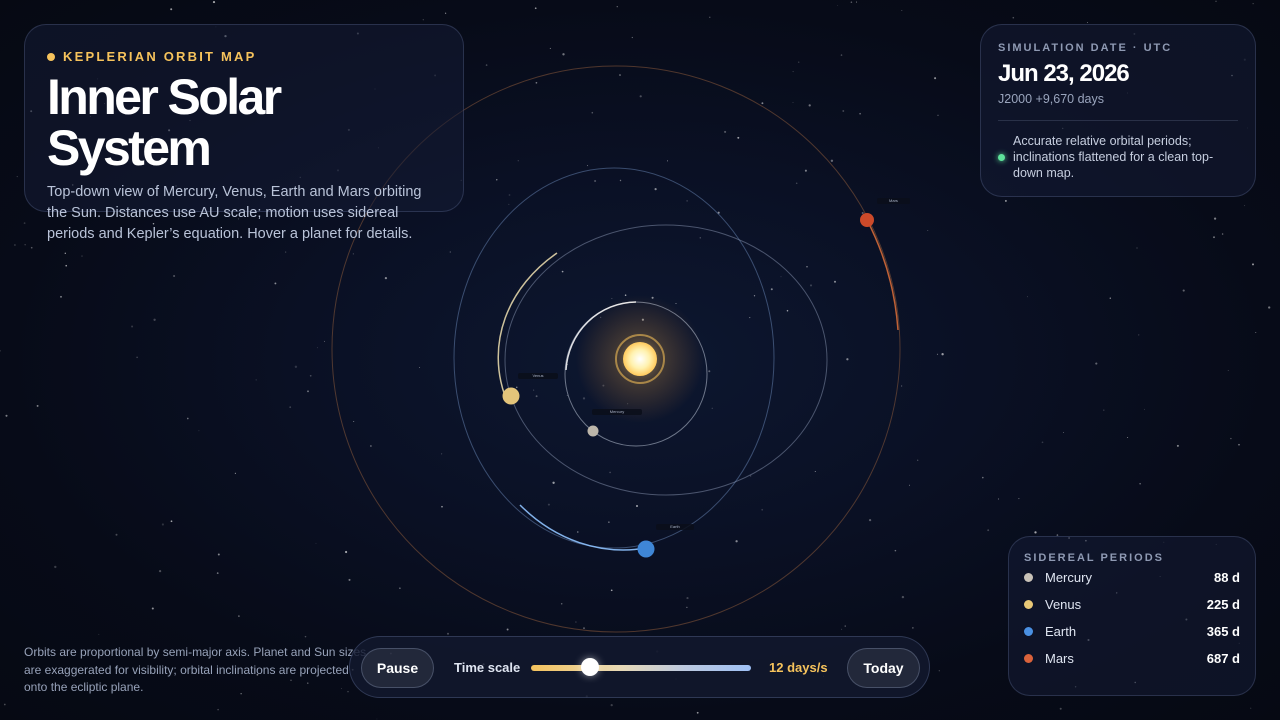  I want to click on period-row-earth: Earth 365 d, so click(1132, 631).